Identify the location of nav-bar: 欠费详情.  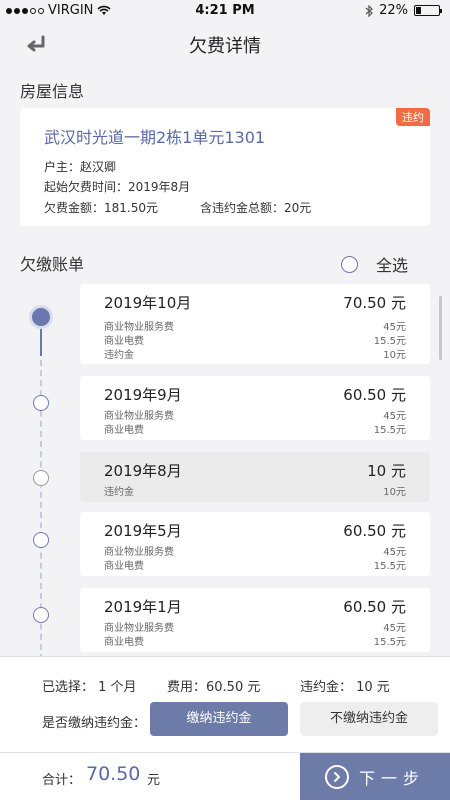
(225, 44).